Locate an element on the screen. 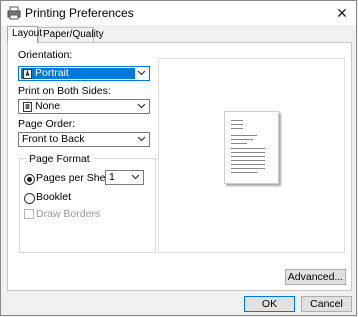 This screenshot has height=317, width=358. printer-icon is located at coordinates (14, 13).